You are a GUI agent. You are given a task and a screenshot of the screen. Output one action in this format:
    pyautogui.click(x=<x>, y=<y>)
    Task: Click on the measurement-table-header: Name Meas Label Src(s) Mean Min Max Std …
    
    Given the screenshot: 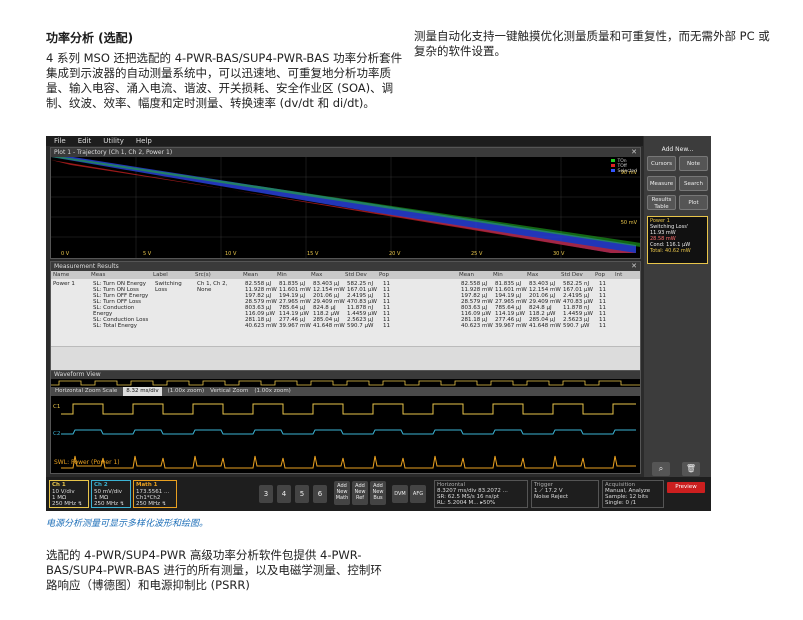 What is the action you would take?
    pyautogui.click(x=345, y=275)
    